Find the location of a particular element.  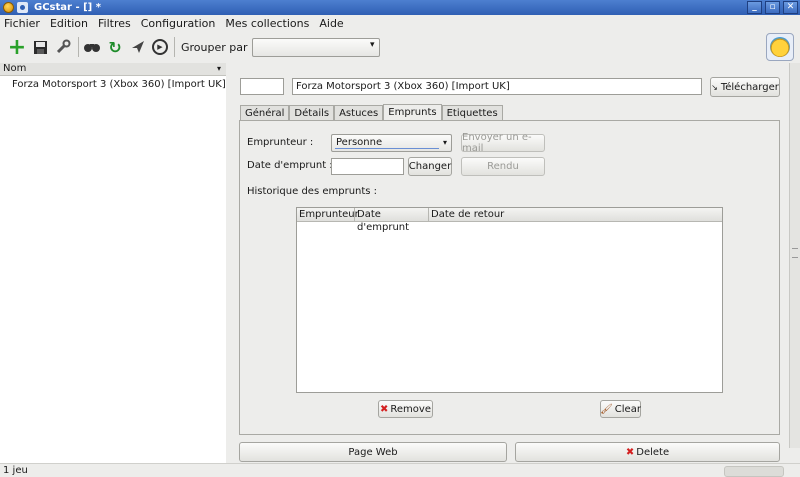

menu-filtres: Filtres is located at coordinates (114, 23).